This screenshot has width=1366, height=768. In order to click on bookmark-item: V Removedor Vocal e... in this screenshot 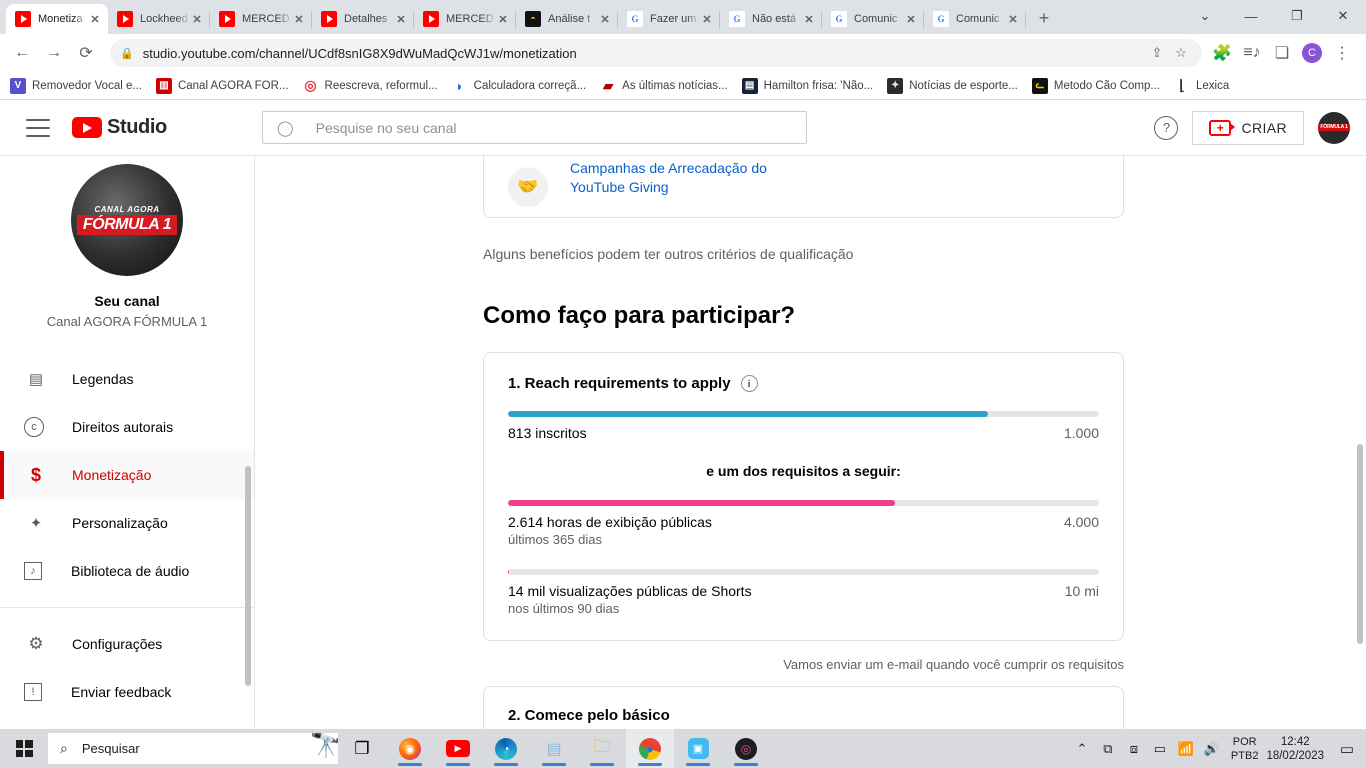, I will do `click(76, 85)`.